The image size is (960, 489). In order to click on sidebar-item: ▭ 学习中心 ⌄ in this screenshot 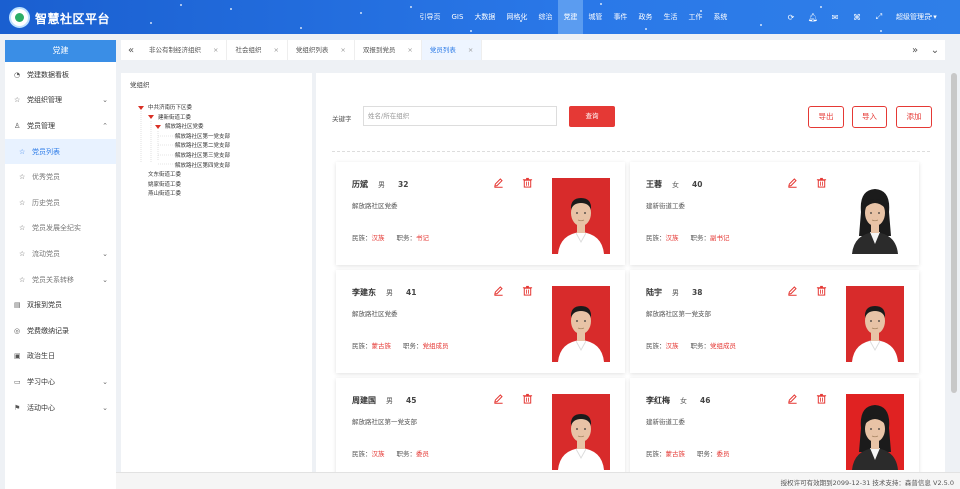, I will do `click(60, 382)`.